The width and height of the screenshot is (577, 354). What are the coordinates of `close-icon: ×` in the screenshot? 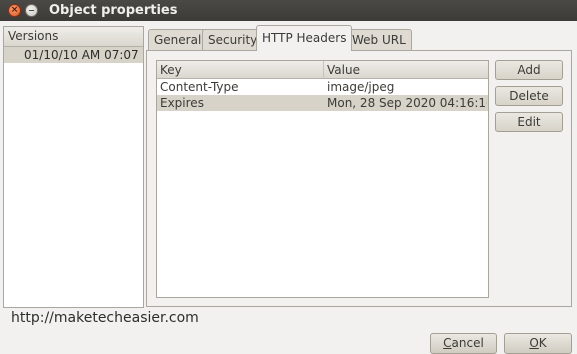 It's located at (14, 10).